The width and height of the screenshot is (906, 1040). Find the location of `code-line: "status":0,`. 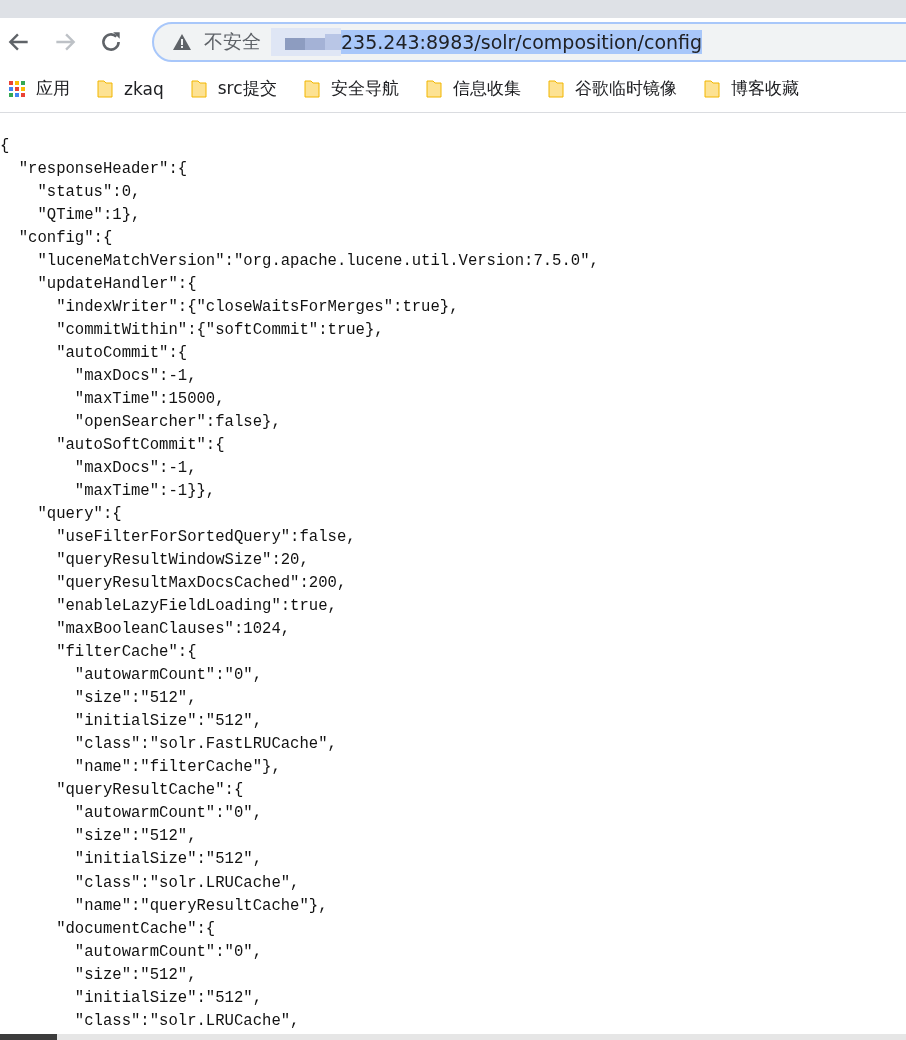

code-line: "status":0, is located at coordinates (89, 193).